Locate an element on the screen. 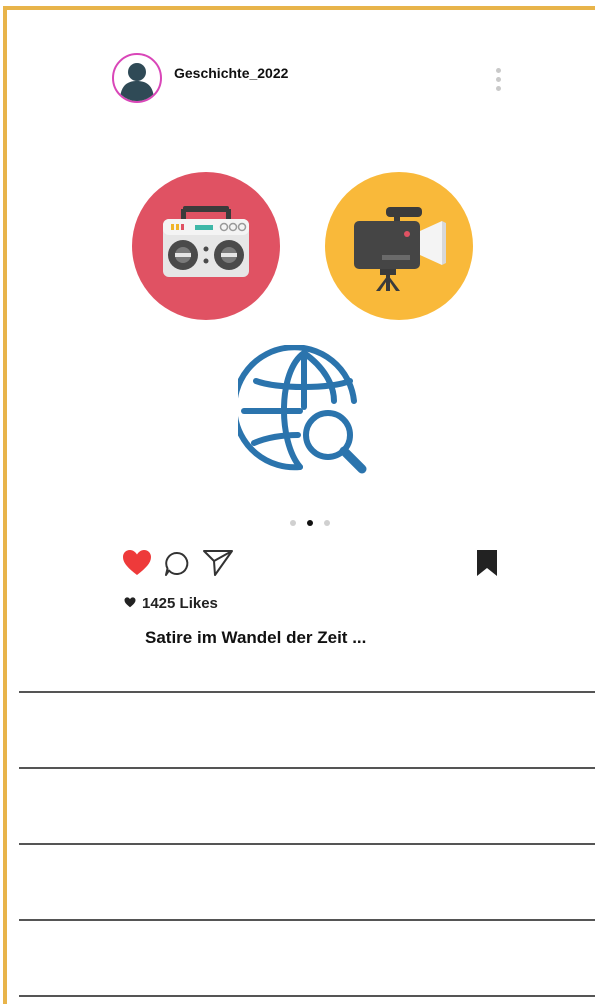 This screenshot has width=595, height=1004. avatar is located at coordinates (137, 78).